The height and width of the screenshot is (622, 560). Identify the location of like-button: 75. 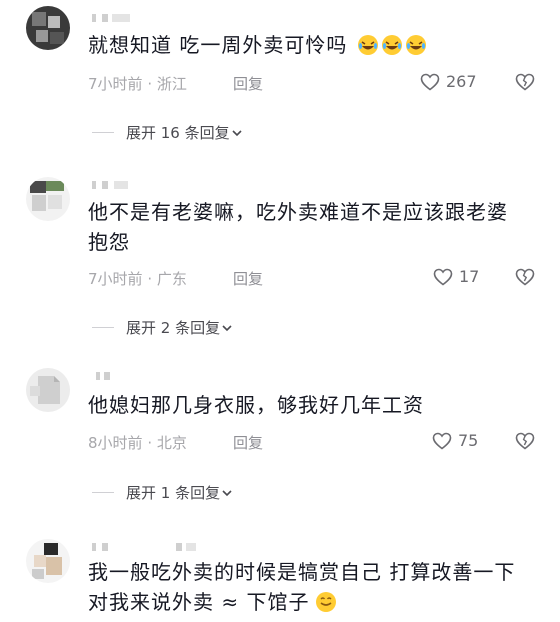
(455, 440).